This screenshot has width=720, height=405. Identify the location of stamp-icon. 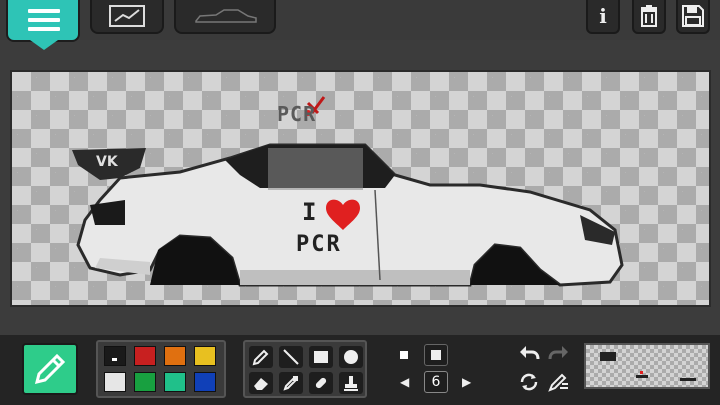
(351, 383).